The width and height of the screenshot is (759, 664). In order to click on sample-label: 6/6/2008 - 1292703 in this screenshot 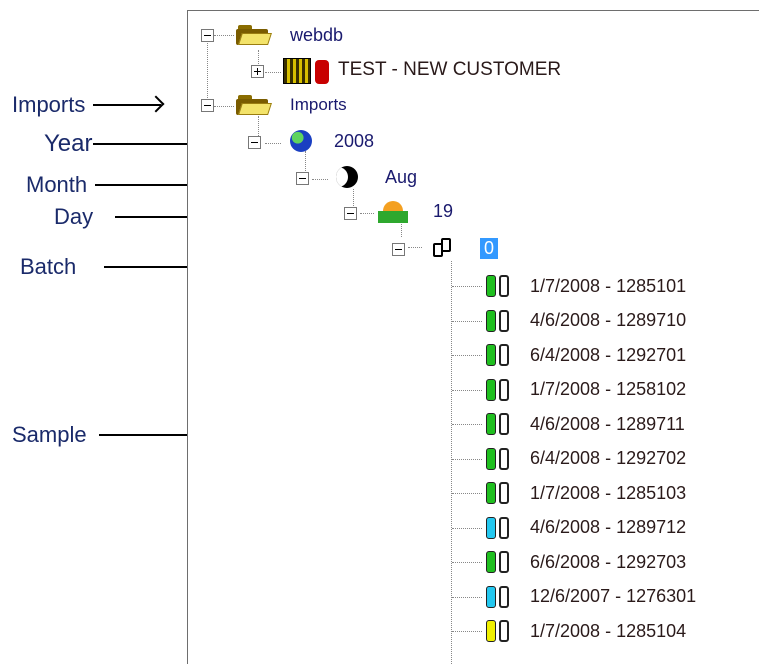, I will do `click(608, 561)`.